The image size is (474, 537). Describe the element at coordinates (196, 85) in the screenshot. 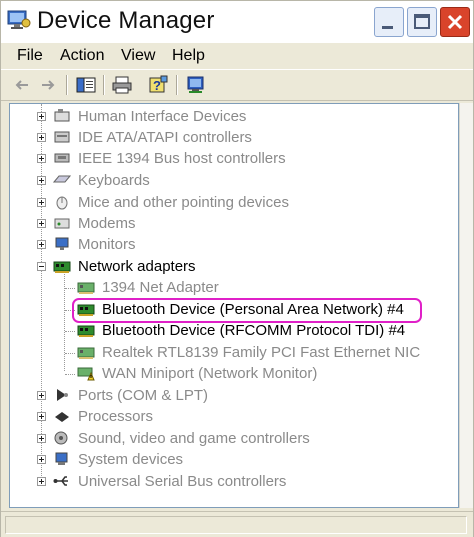

I see `properties-icon` at that location.